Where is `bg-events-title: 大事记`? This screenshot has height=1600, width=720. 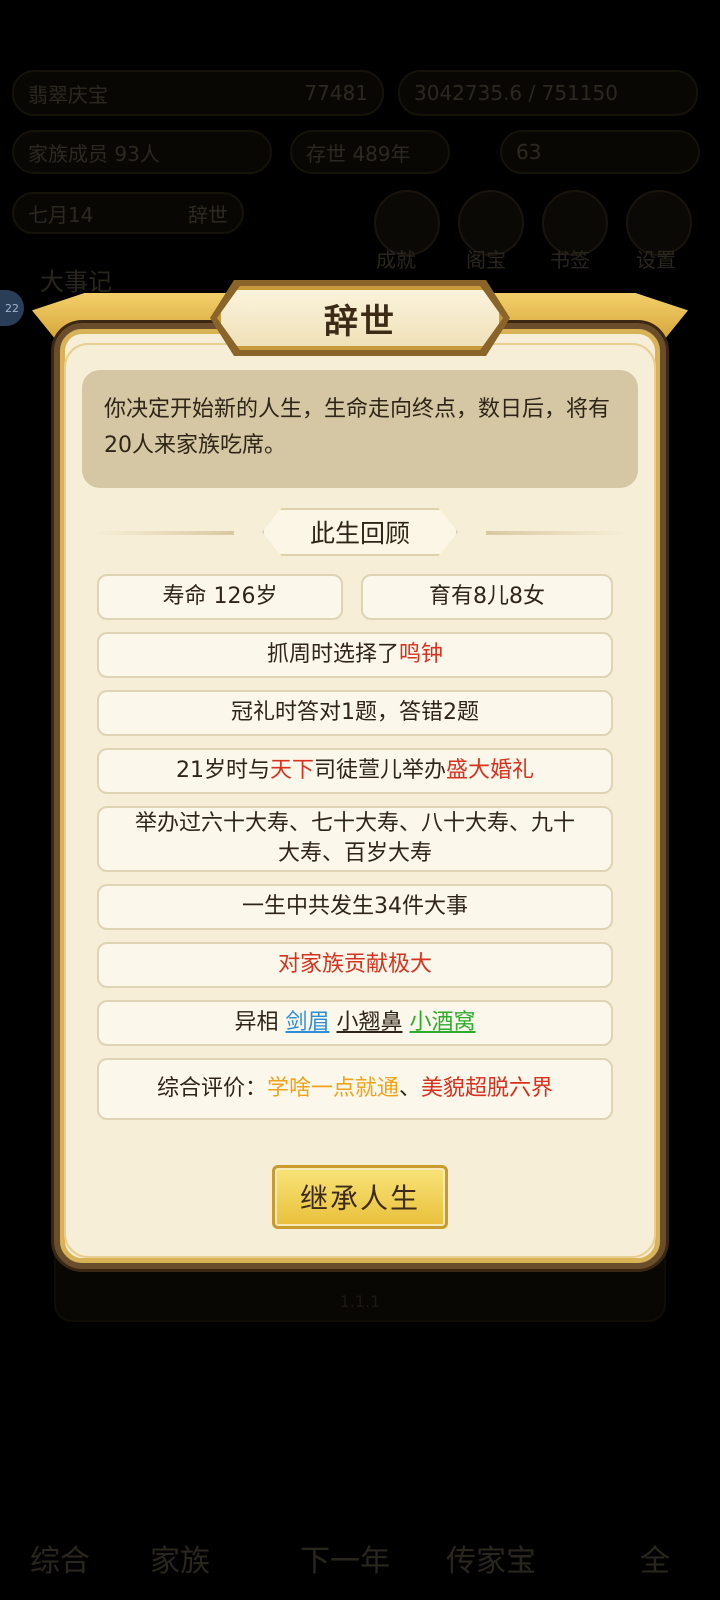
bg-events-title: 大事记 is located at coordinates (76, 282).